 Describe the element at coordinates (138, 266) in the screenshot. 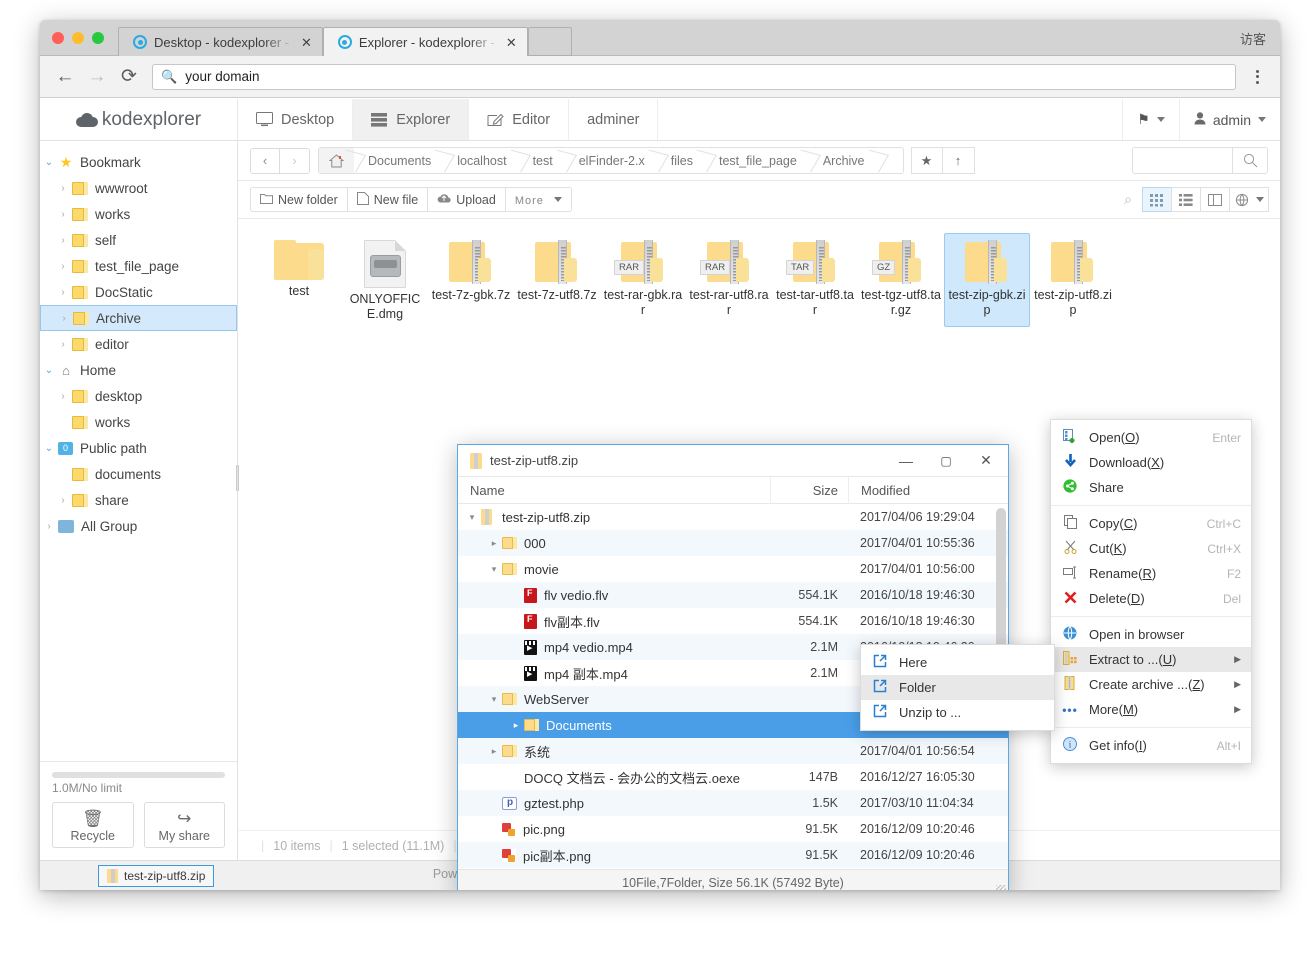

I see `sidebar-item-test_file_page: › test_file_page` at that location.